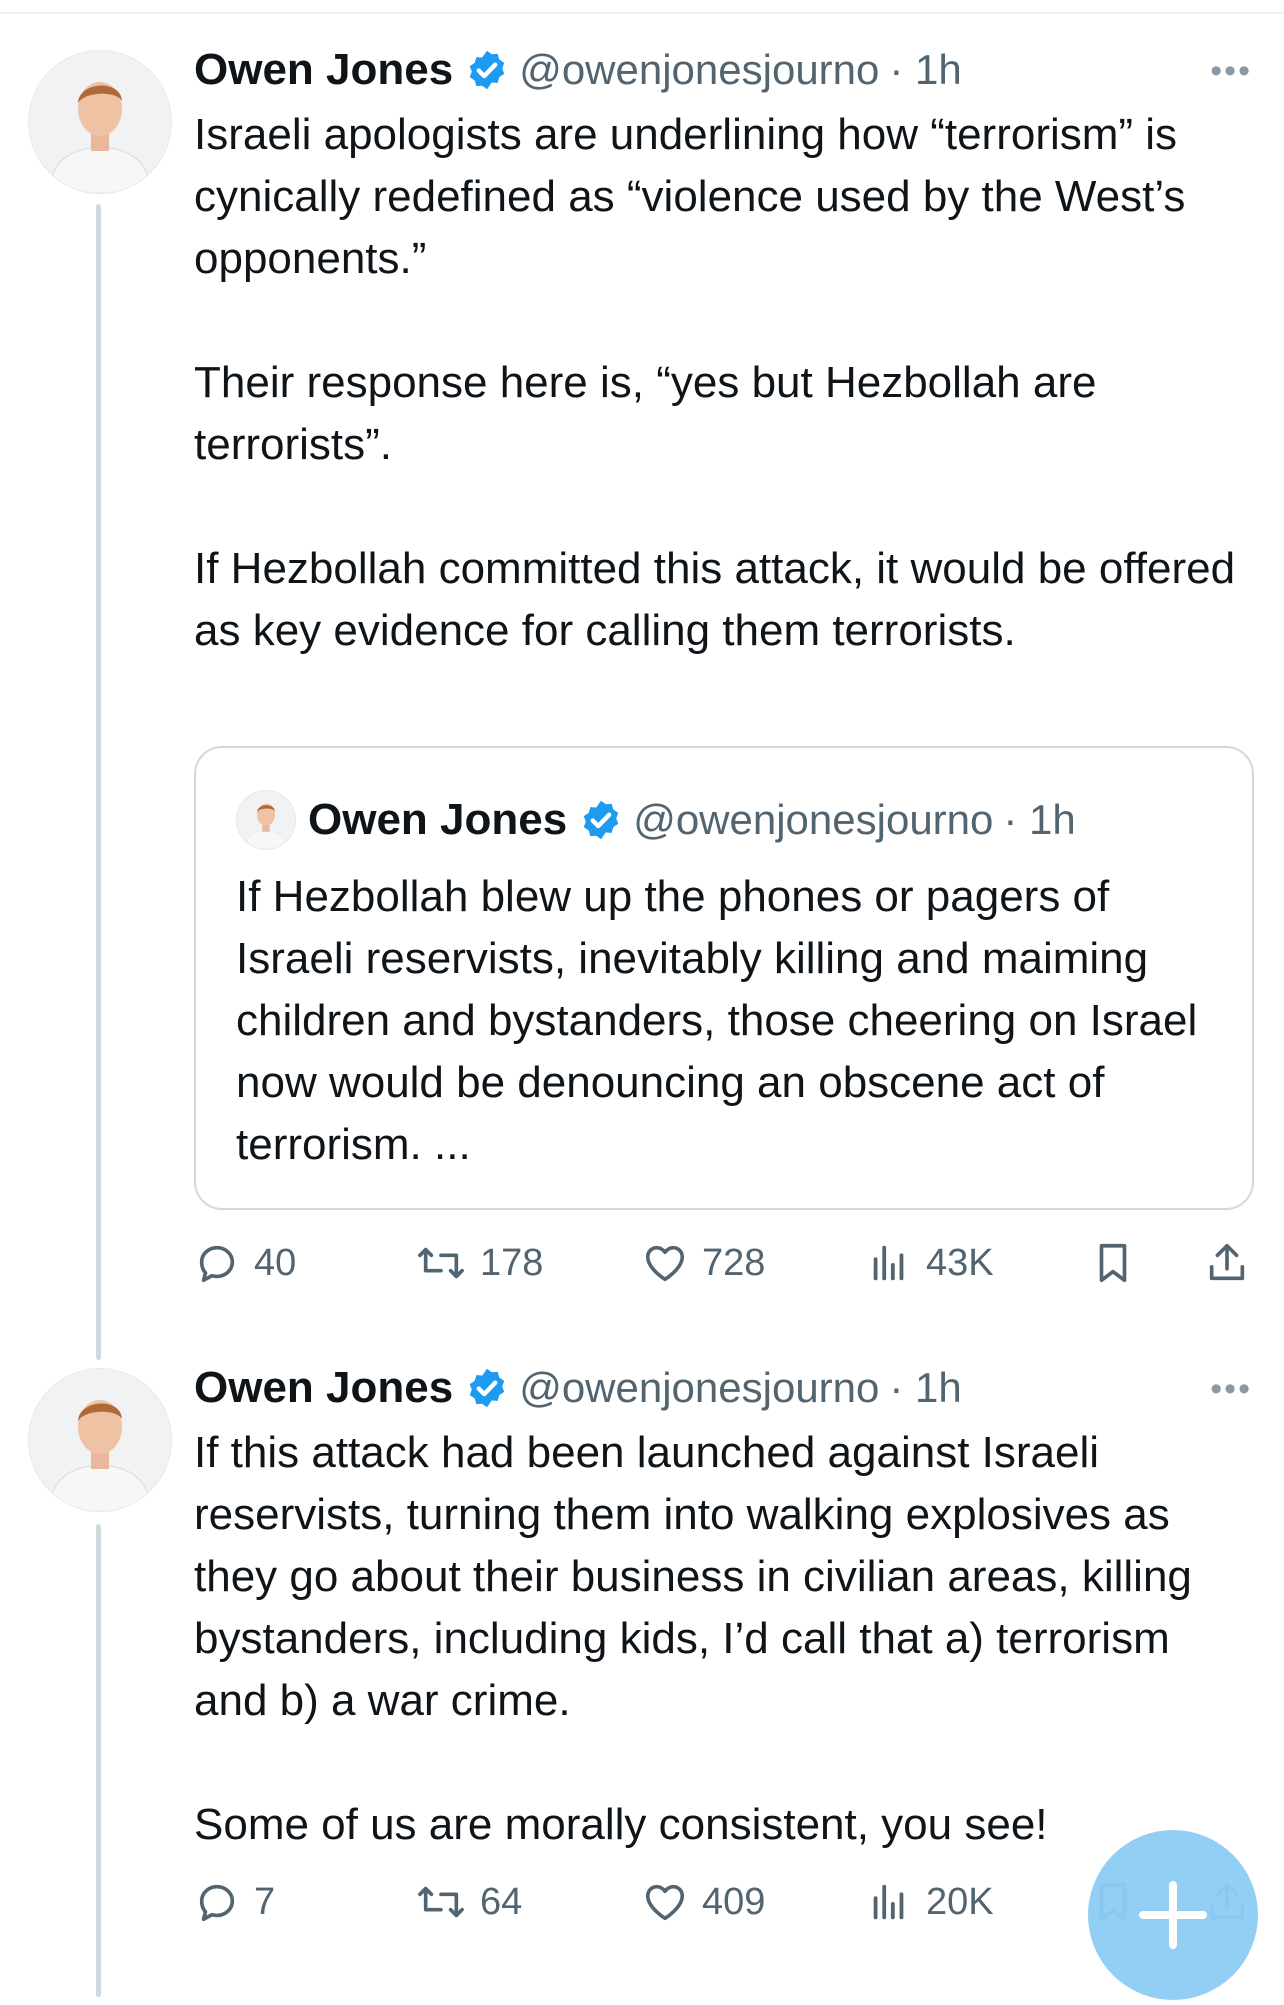  I want to click on compose-plus-icon, so click(1173, 1915).